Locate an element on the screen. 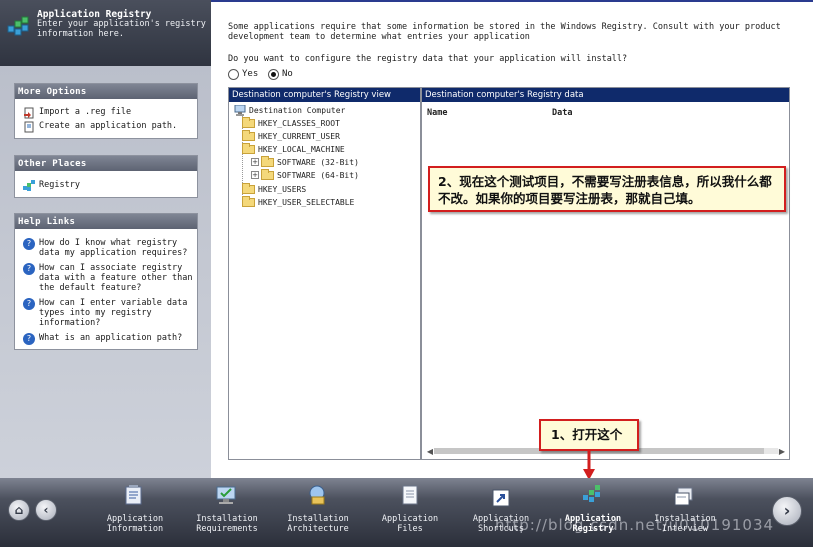 The height and width of the screenshot is (547, 813). tree-node-label: SOFTWARE (32-Bit) is located at coordinates (318, 162).